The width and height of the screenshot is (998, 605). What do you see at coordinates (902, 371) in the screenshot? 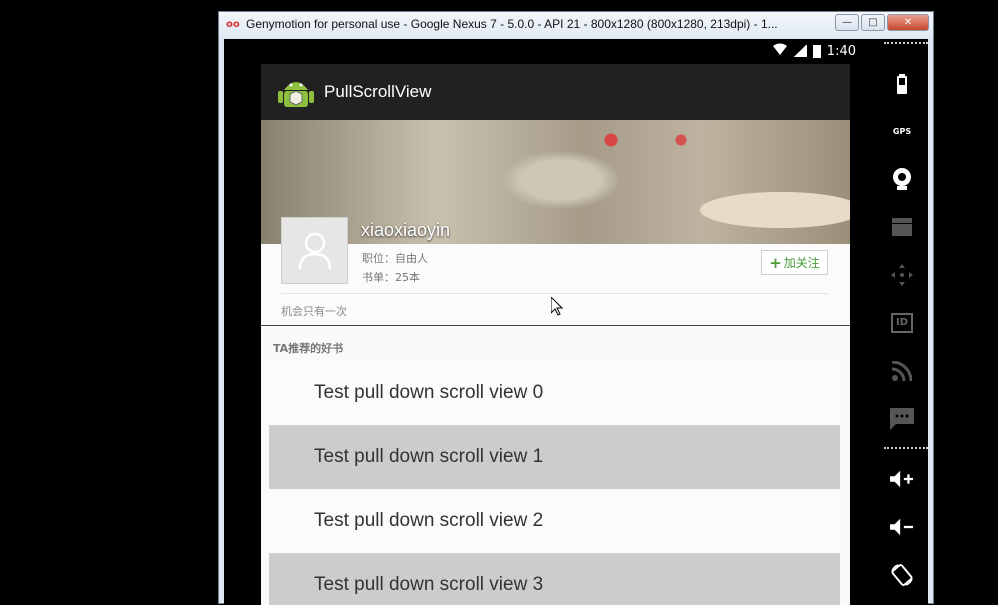
I see `rss-icon` at bounding box center [902, 371].